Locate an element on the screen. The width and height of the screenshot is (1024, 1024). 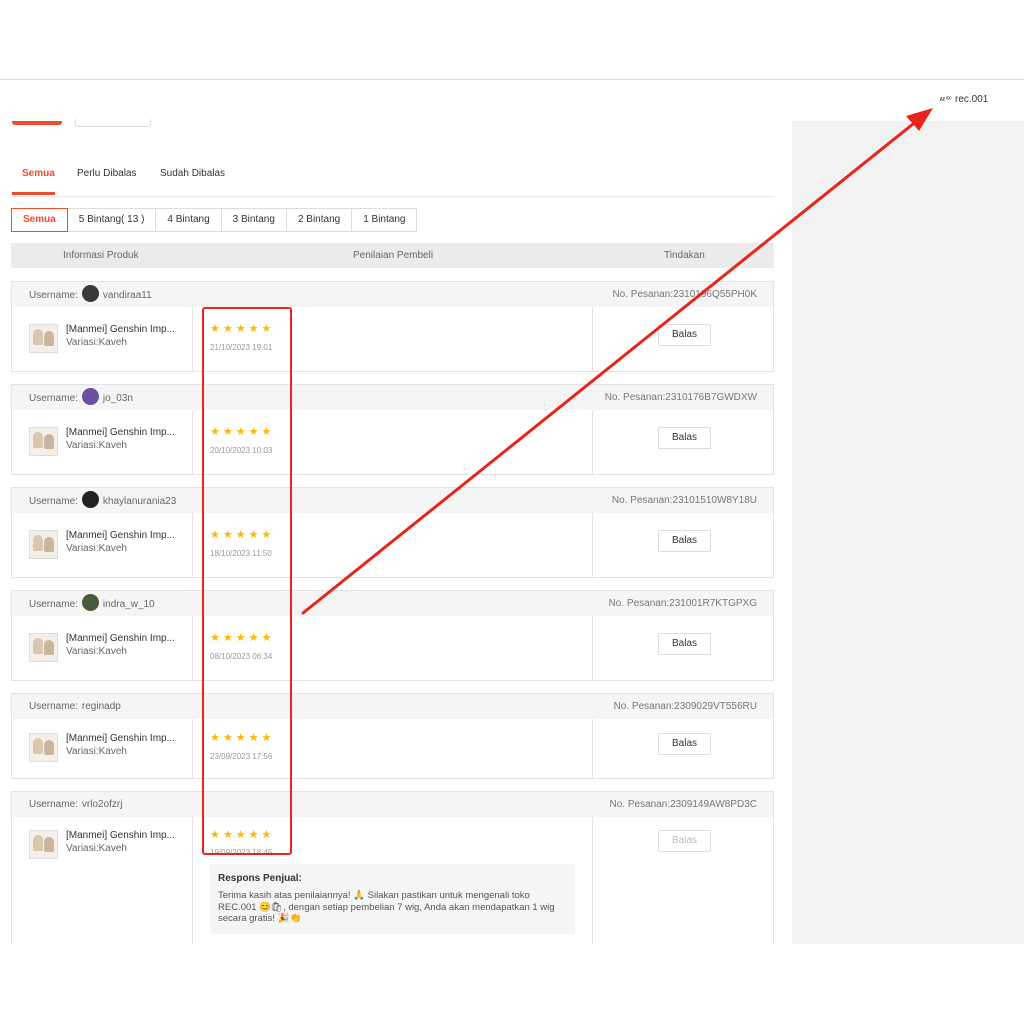
active-tab-underline is located at coordinates (33, 193).